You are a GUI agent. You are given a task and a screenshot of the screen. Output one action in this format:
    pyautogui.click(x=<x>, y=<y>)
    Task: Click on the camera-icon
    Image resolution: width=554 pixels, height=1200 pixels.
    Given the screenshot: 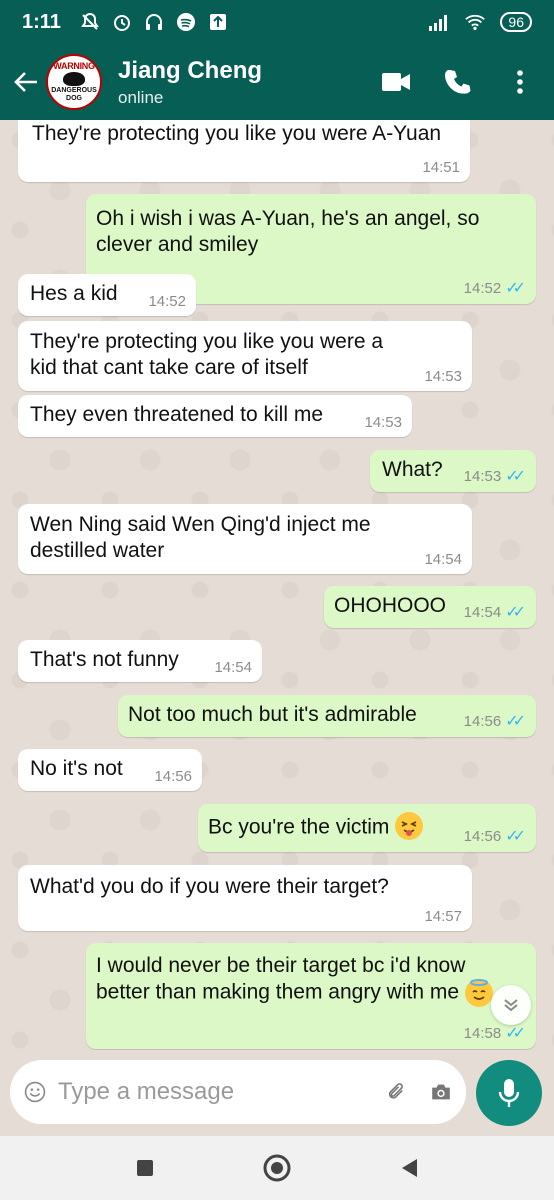 What is the action you would take?
    pyautogui.click(x=441, y=1092)
    